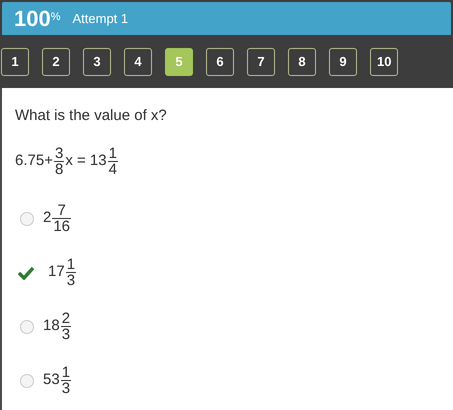 The height and width of the screenshot is (410, 453). I want to click on whole-number: 17, so click(56, 272).